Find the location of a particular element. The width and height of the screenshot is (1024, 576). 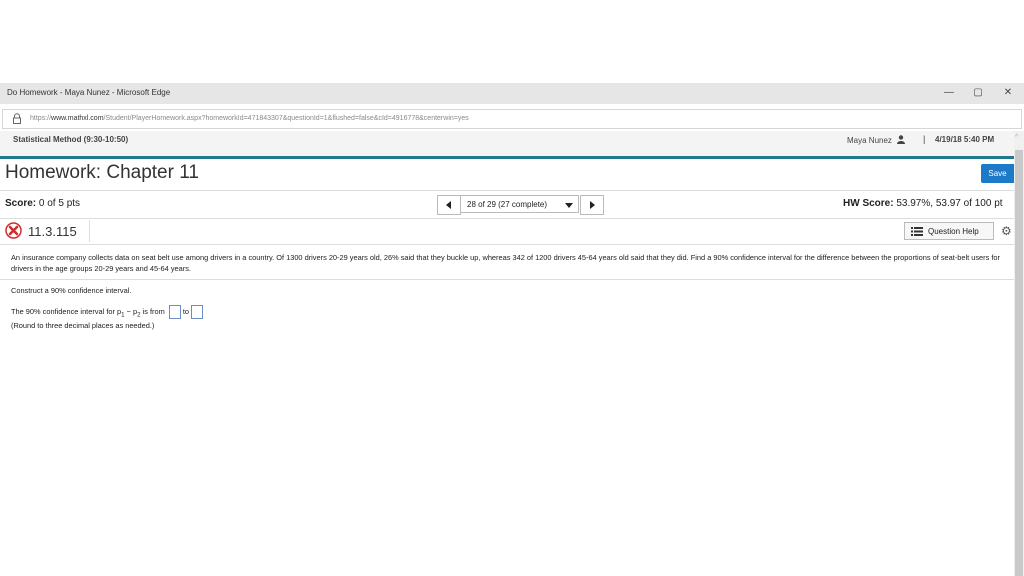

answer-minus: − p is located at coordinates (131, 311).